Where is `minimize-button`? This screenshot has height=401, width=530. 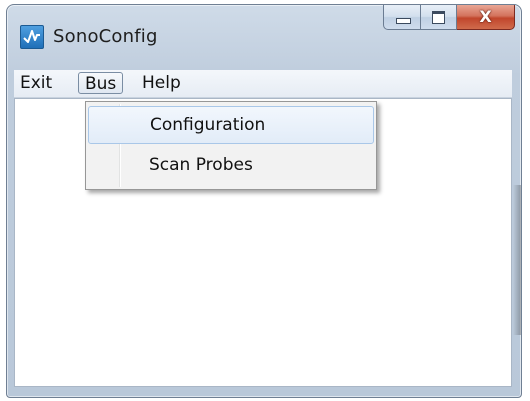
minimize-button is located at coordinates (402, 17).